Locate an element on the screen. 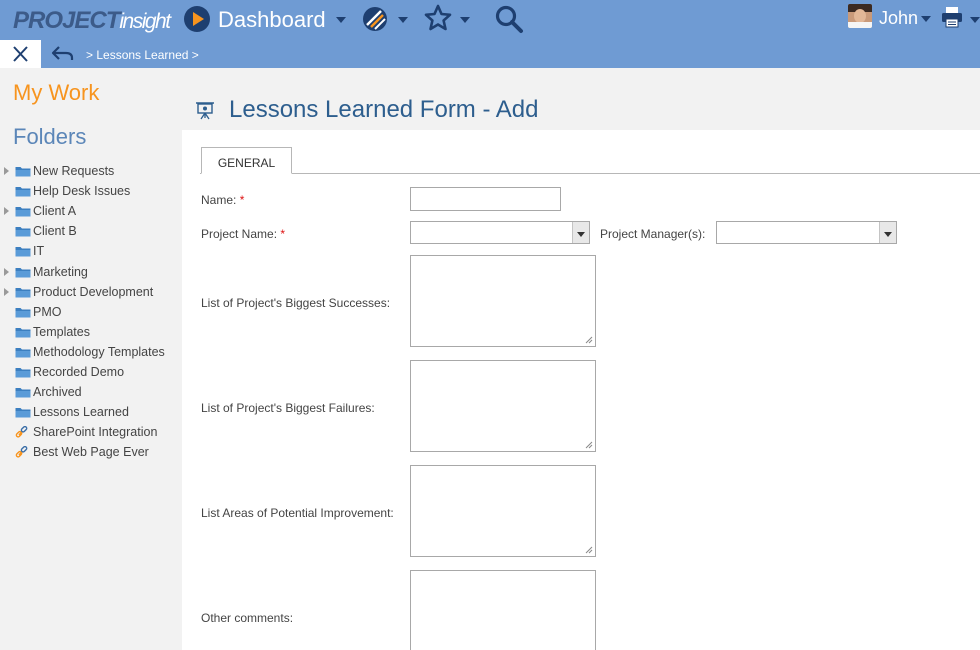 The width and height of the screenshot is (980, 650). sidebar-item-label: Client B is located at coordinates (55, 231).